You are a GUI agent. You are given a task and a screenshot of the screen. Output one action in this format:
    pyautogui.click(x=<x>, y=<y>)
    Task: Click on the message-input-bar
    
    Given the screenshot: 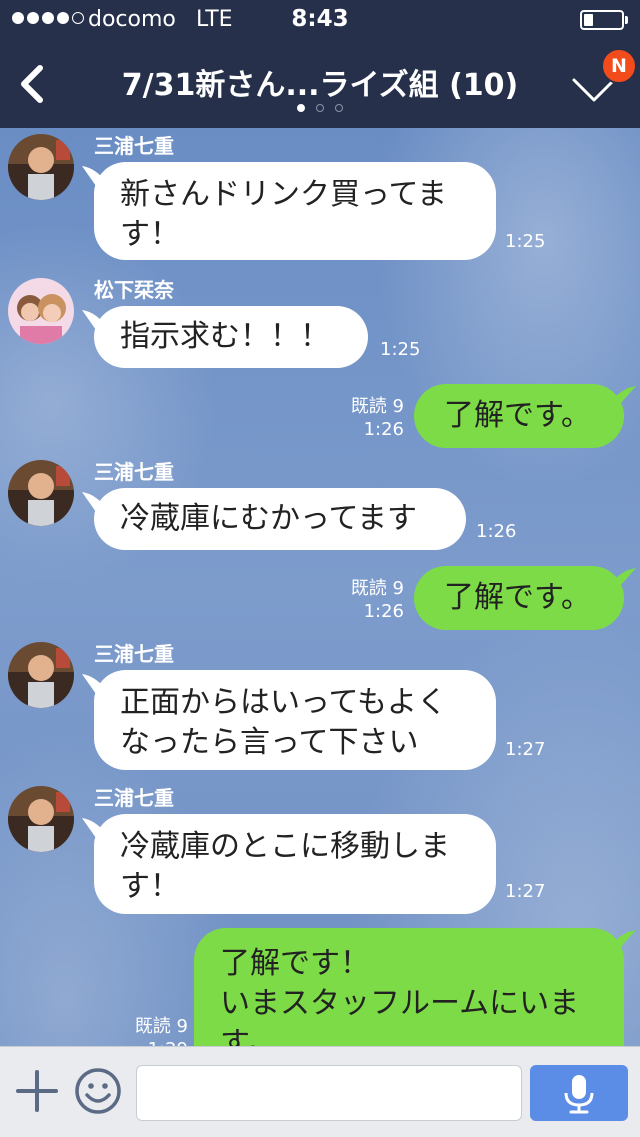 What is the action you would take?
    pyautogui.click(x=320, y=1091)
    